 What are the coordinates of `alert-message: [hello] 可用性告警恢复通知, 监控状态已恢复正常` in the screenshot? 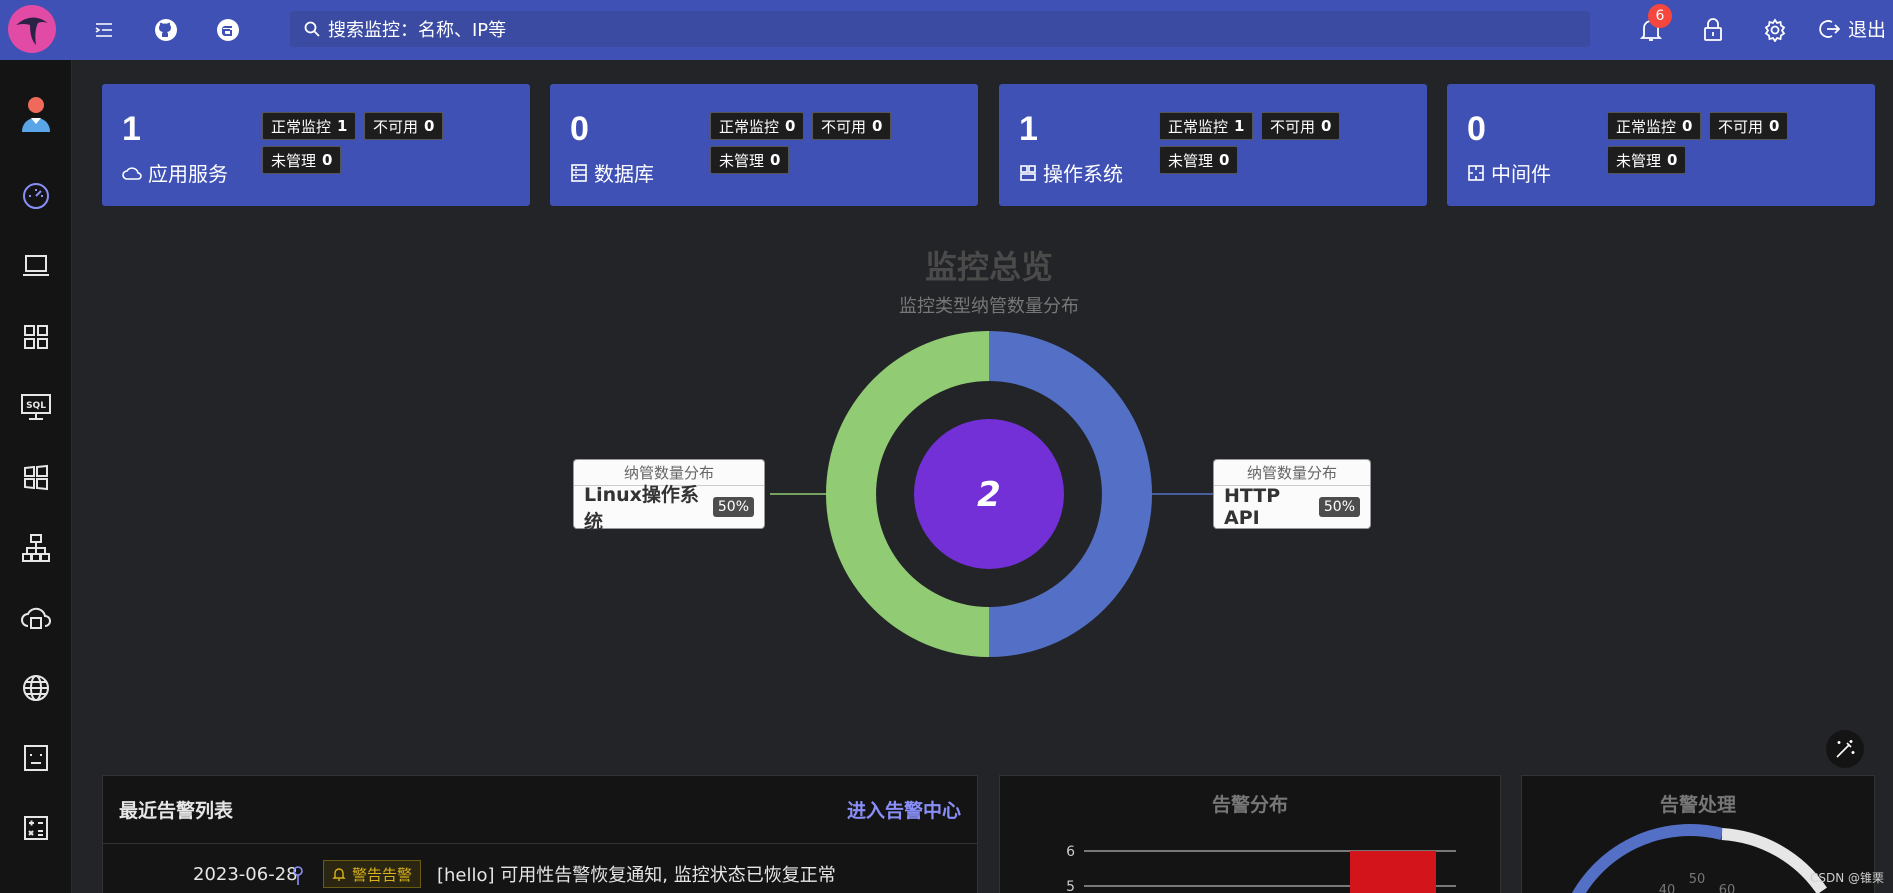 It's located at (636, 875).